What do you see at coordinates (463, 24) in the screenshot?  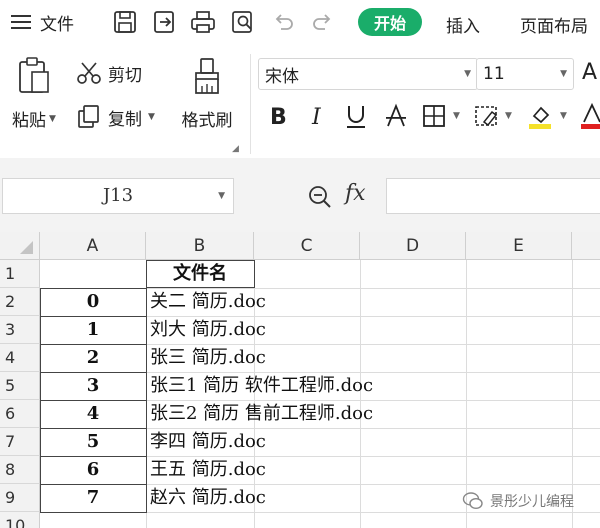 I see `tab-insert: 插入` at bounding box center [463, 24].